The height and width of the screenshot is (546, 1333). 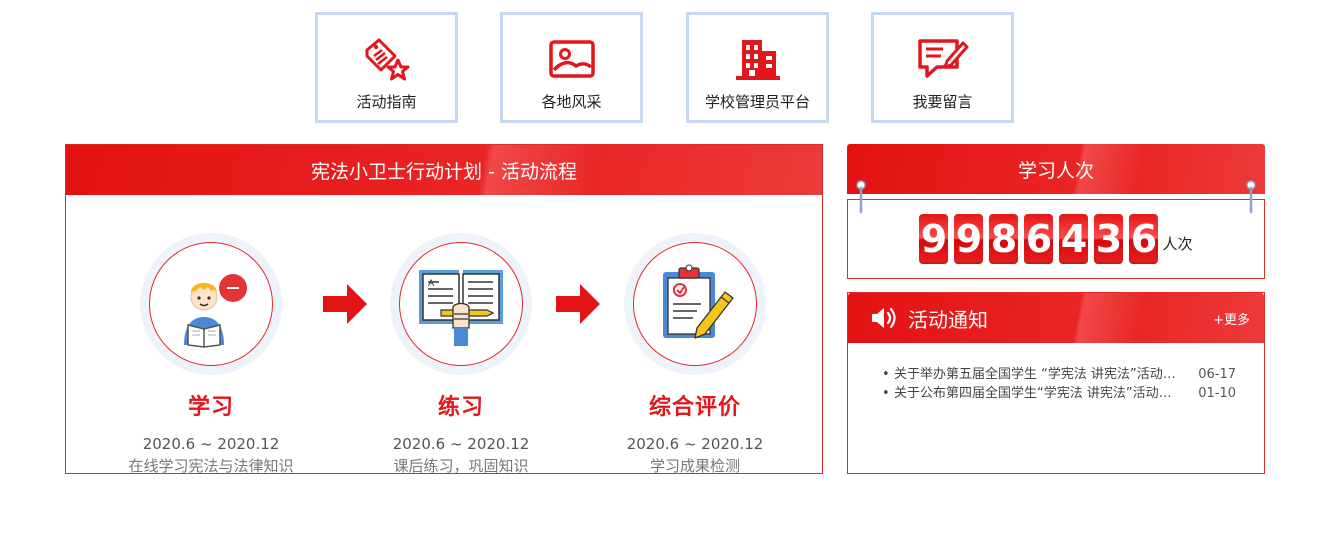 I want to click on notice-item: 关于举办第五届全国学生 “学宪法 讲宪法”活动的通知 06-17, so click(x=1058, y=374).